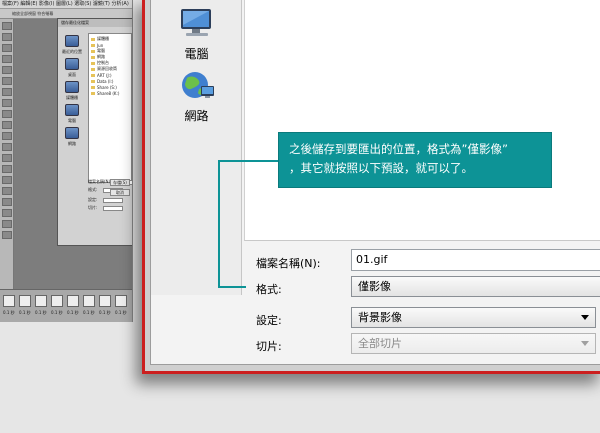 This screenshot has width=600, height=433. What do you see at coordinates (269, 320) in the screenshot?
I see `settings-label: 設定:` at bounding box center [269, 320].